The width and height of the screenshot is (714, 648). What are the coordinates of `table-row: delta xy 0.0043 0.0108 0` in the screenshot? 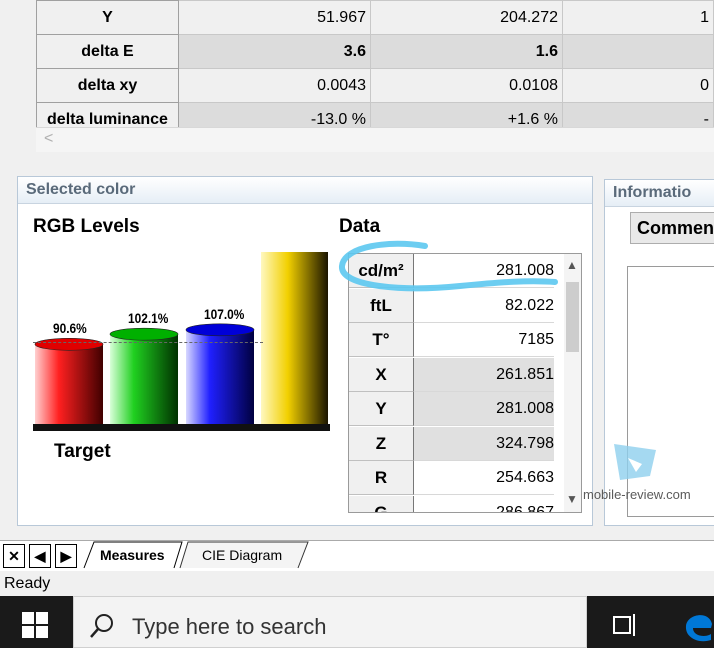 It's located at (375, 85).